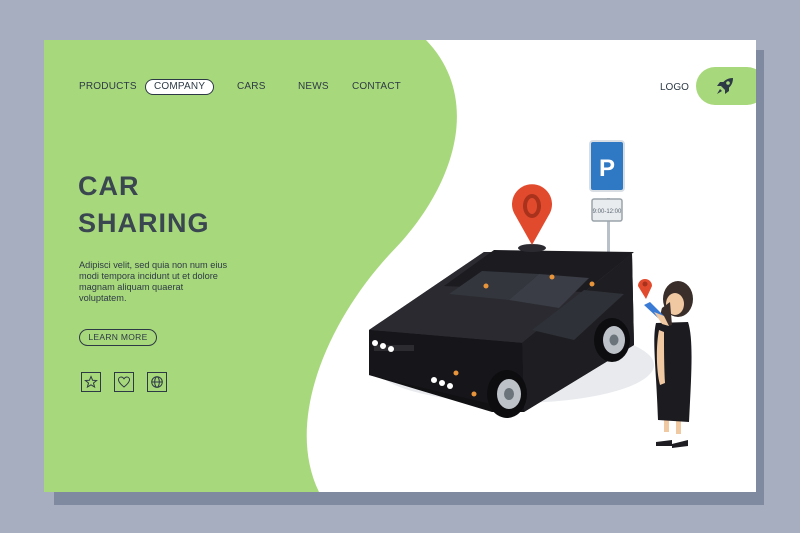  What do you see at coordinates (607, 198) in the screenshot?
I see `parking-sign: P 9:00-12:00` at bounding box center [607, 198].